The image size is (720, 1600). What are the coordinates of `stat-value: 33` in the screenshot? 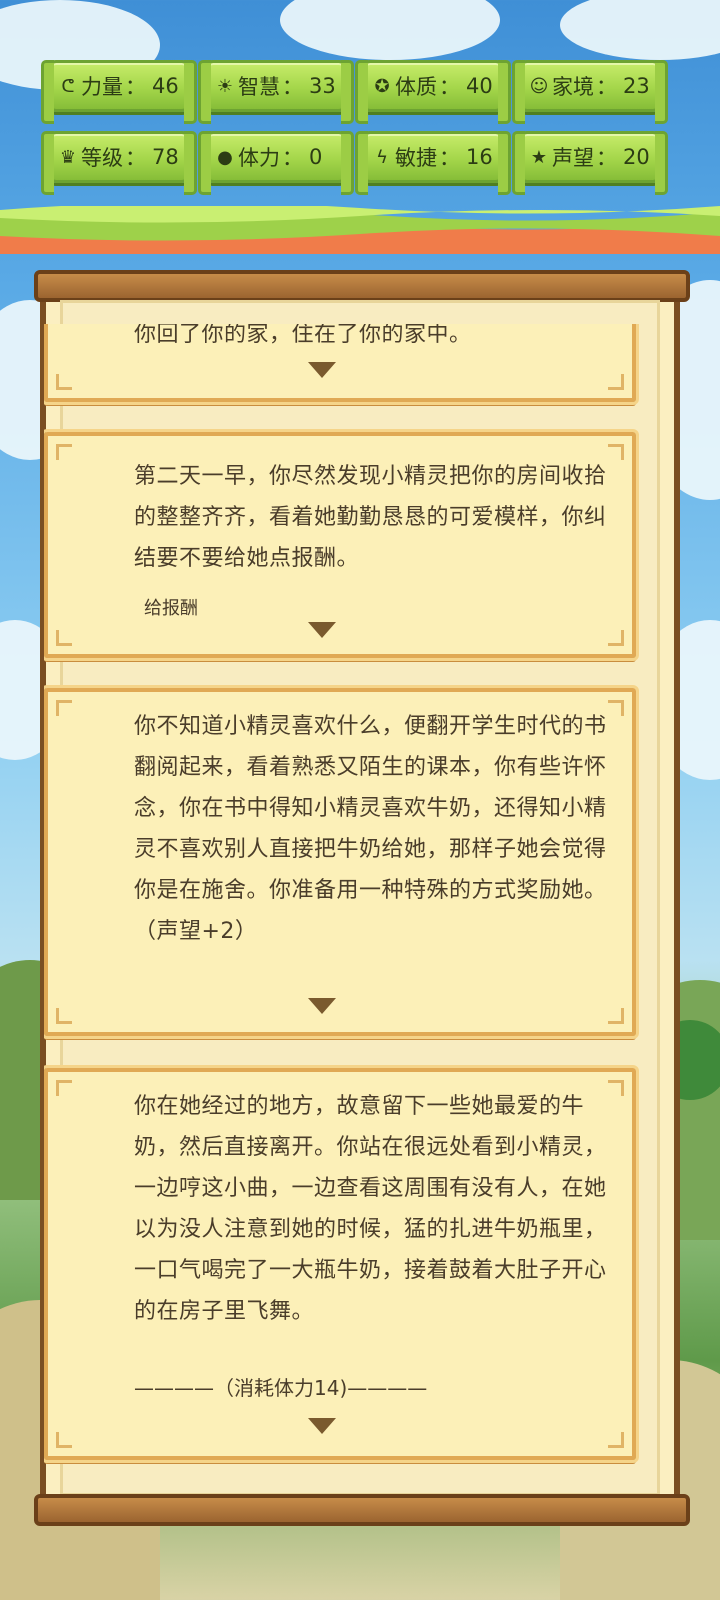 It's located at (322, 86).